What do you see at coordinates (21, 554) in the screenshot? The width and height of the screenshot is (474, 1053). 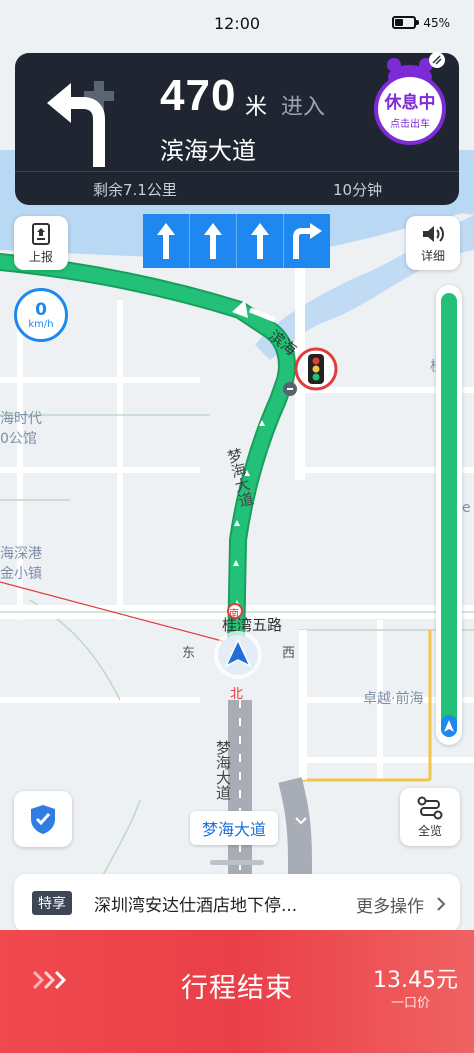 I see `map-label-shengang: 海深港` at bounding box center [21, 554].